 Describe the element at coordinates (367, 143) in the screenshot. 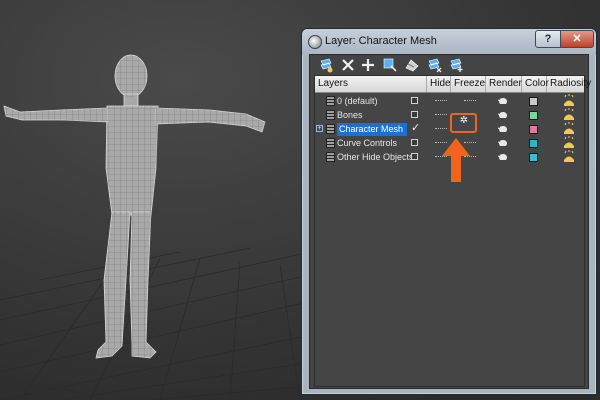

I see `layer-name: Curve Controls` at that location.